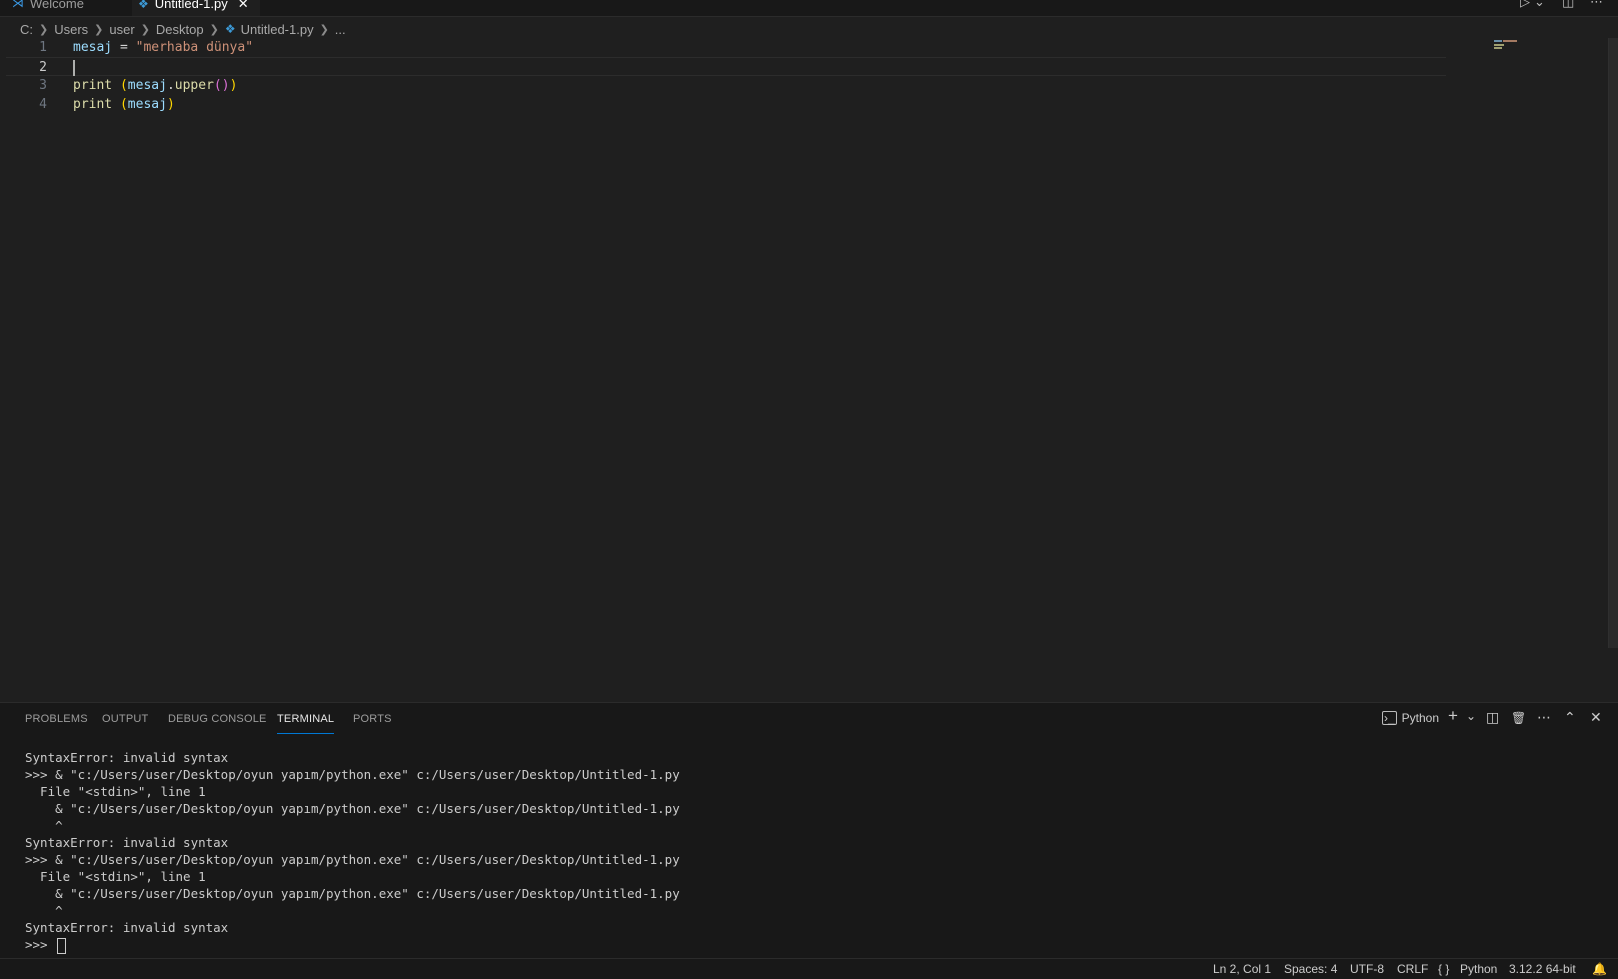 This screenshot has width=1618, height=979. I want to click on tab-output: OUTPUT, so click(125, 719).